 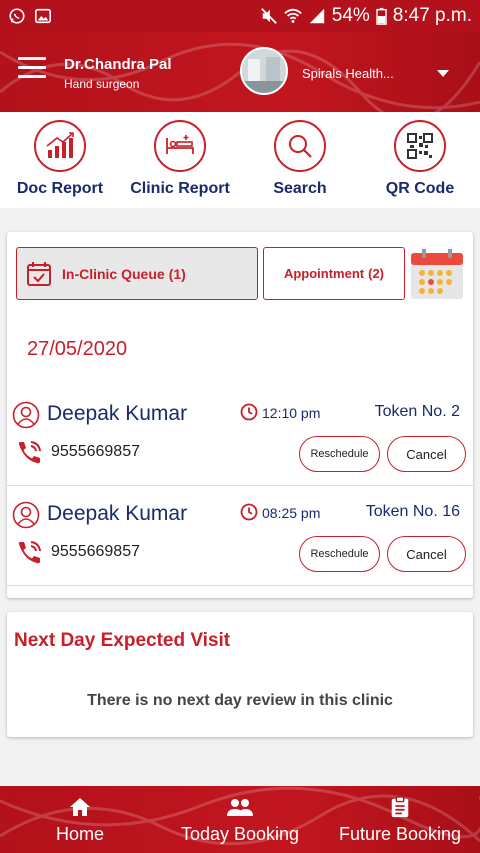 What do you see at coordinates (400, 807) in the screenshot?
I see `clipboard-icon` at bounding box center [400, 807].